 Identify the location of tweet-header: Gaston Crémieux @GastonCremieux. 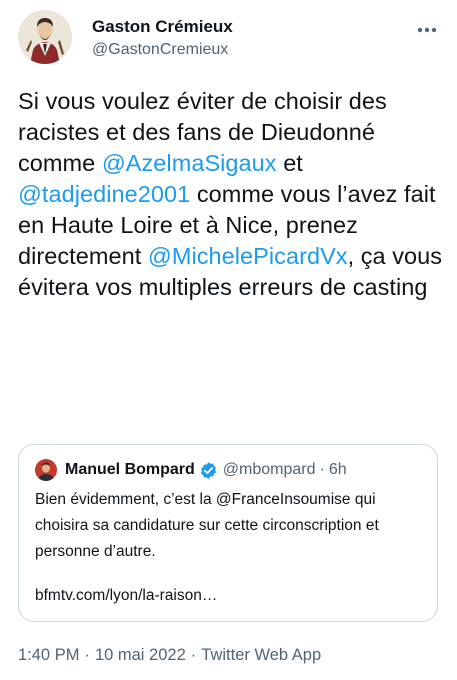
(230, 41).